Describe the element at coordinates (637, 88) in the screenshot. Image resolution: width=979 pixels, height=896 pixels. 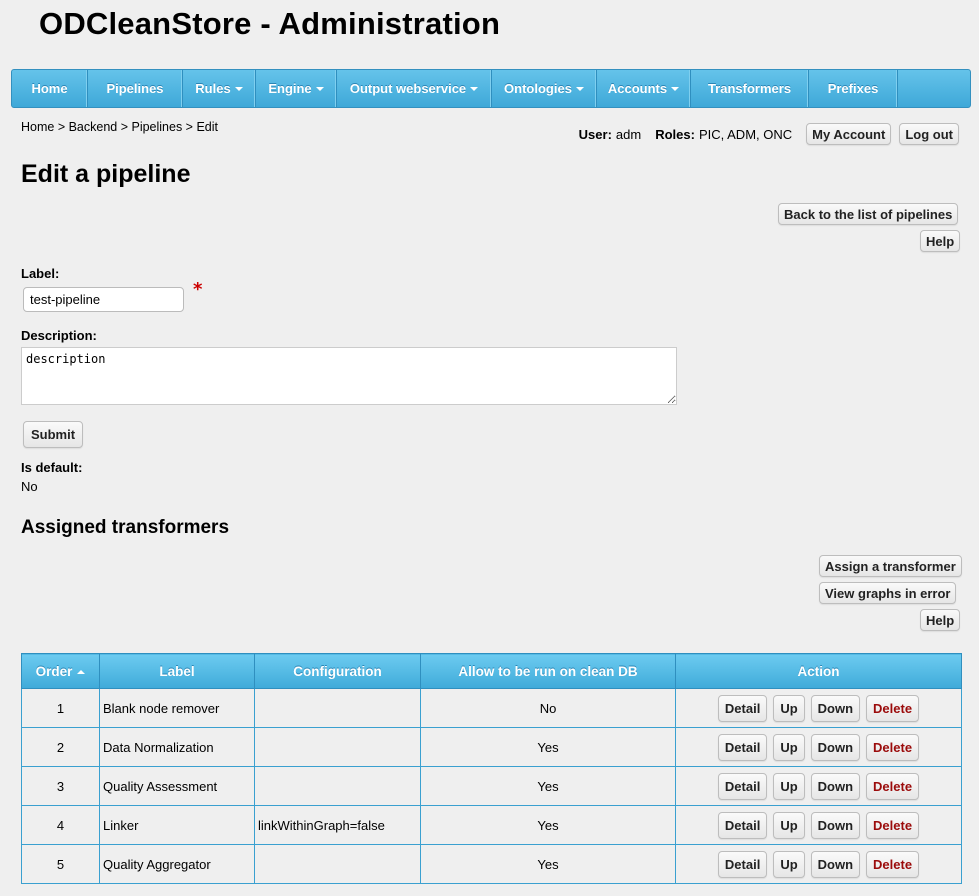
I see `nav-label: Accounts` at that location.